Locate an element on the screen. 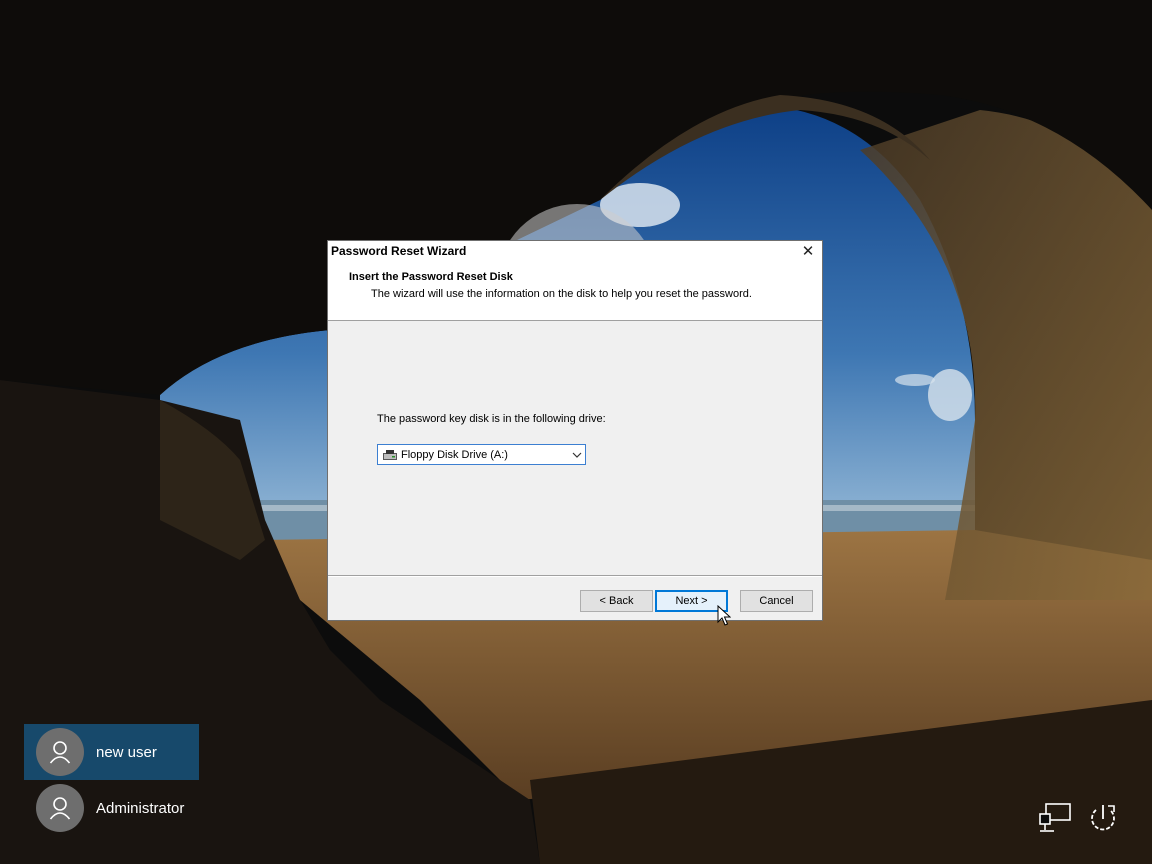 This screenshot has width=1152, height=864. close-button: ✕ is located at coordinates (808, 251).